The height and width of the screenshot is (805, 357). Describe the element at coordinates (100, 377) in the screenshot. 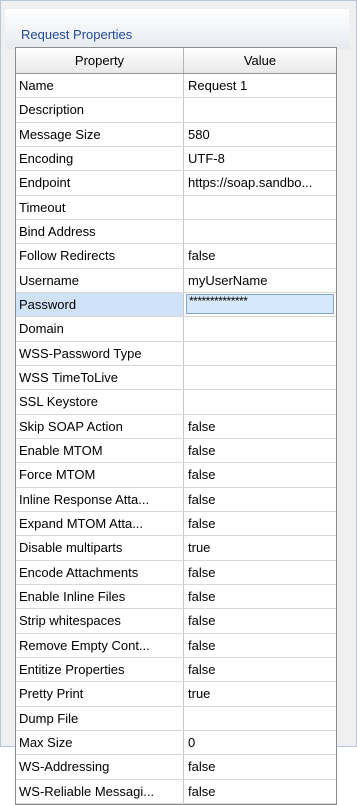

I see `property-name-cell: WSS TimeToLive` at that location.